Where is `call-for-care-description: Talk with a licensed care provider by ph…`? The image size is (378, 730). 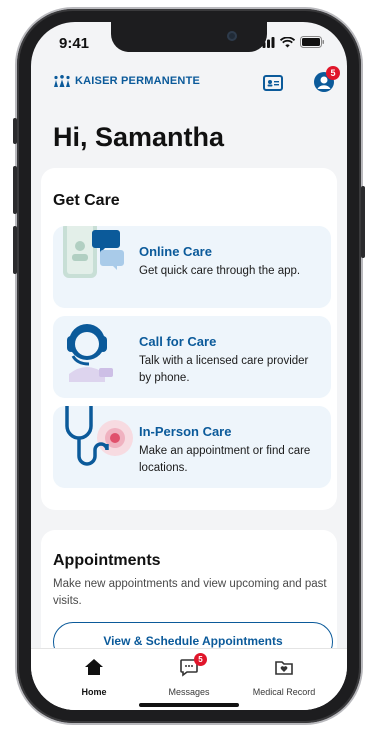
call-for-care-description: Talk with a licensed care provider by ph… is located at coordinates (224, 369).